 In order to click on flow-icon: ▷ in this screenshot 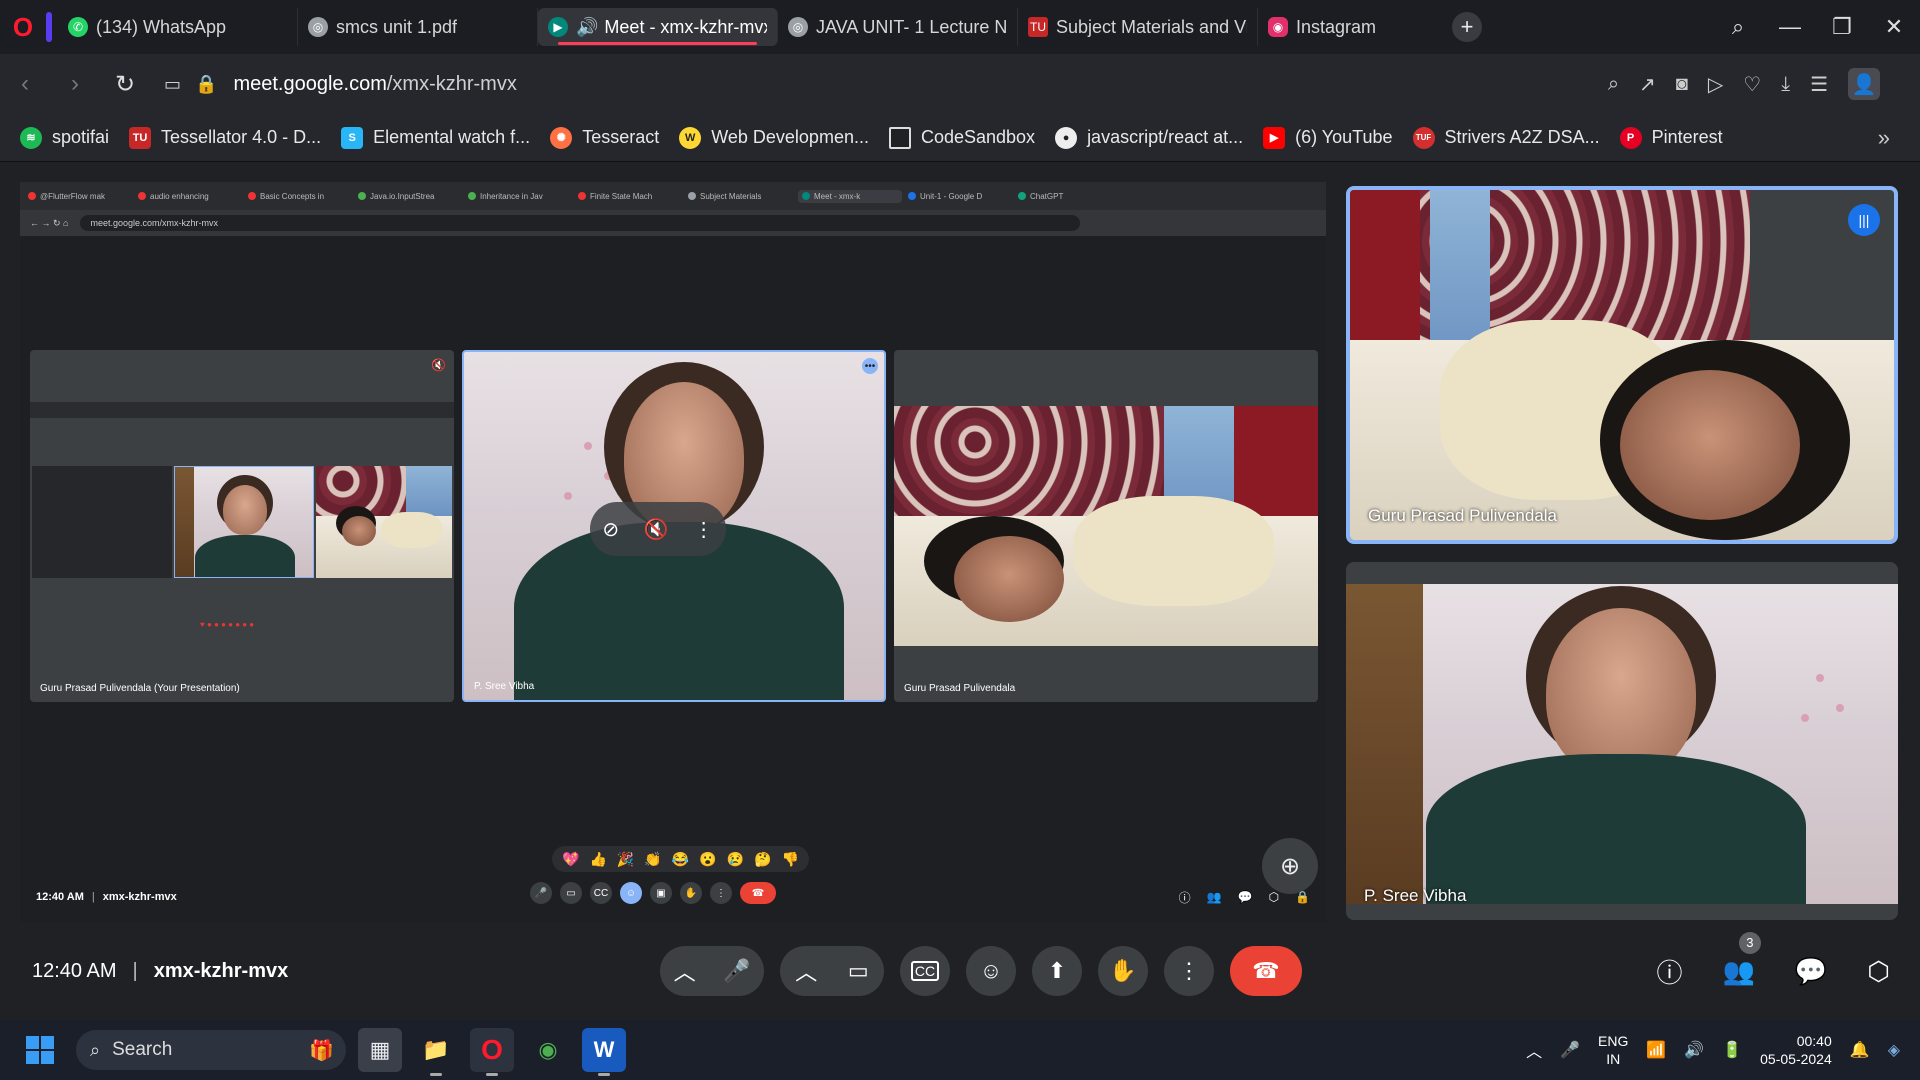, I will do `click(1715, 84)`.